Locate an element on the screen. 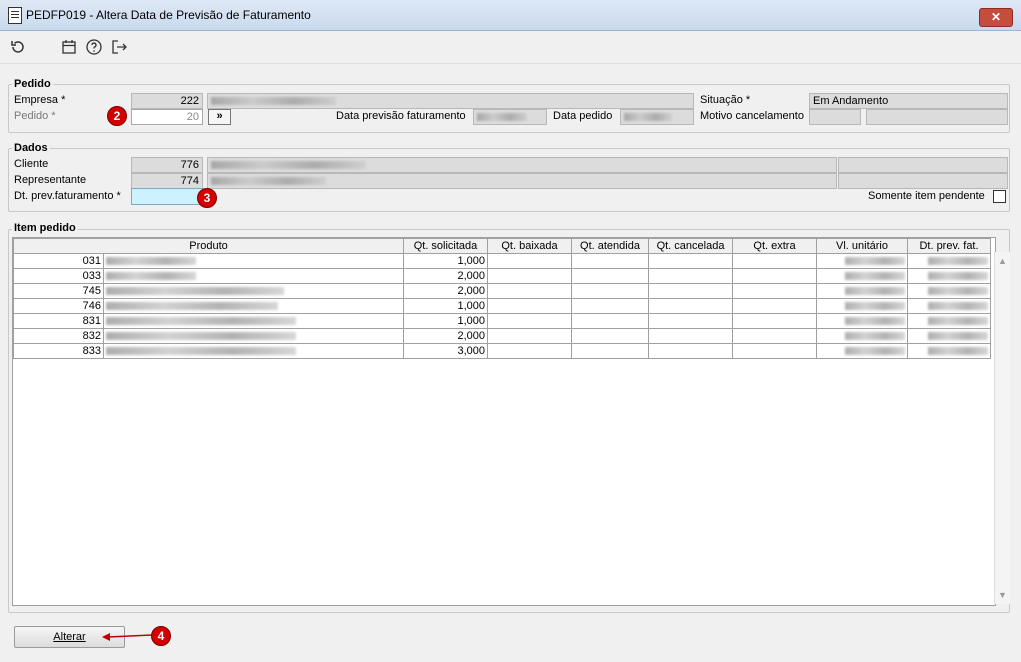 Image resolution: width=1021 pixels, height=662 pixels. data-pedido-label: Data pedido is located at coordinates (583, 116).